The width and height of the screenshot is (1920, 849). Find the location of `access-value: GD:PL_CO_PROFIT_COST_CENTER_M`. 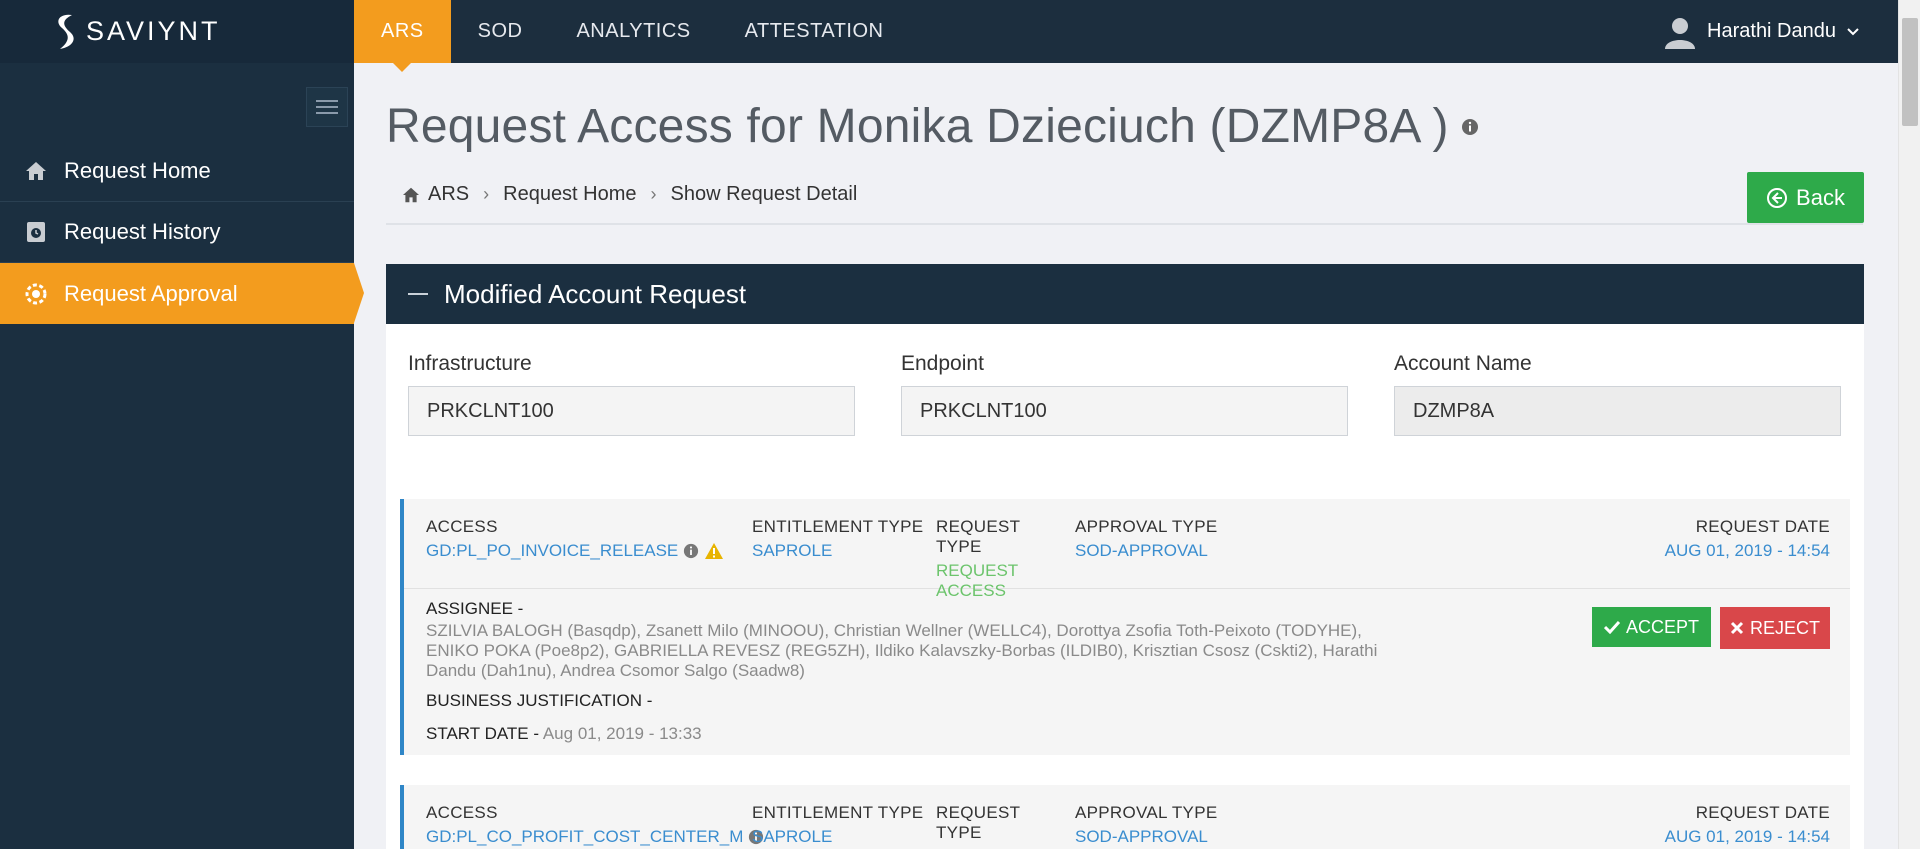

access-value: GD:PL_CO_PROFIT_COST_CENTER_M is located at coordinates (595, 837).